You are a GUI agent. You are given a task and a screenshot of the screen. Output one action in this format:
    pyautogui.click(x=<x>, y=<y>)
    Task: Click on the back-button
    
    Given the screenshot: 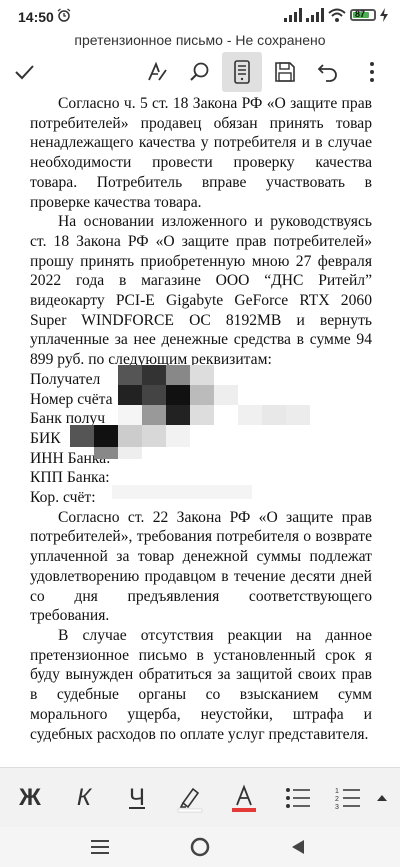 What is the action you would take?
    pyautogui.click(x=298, y=847)
    